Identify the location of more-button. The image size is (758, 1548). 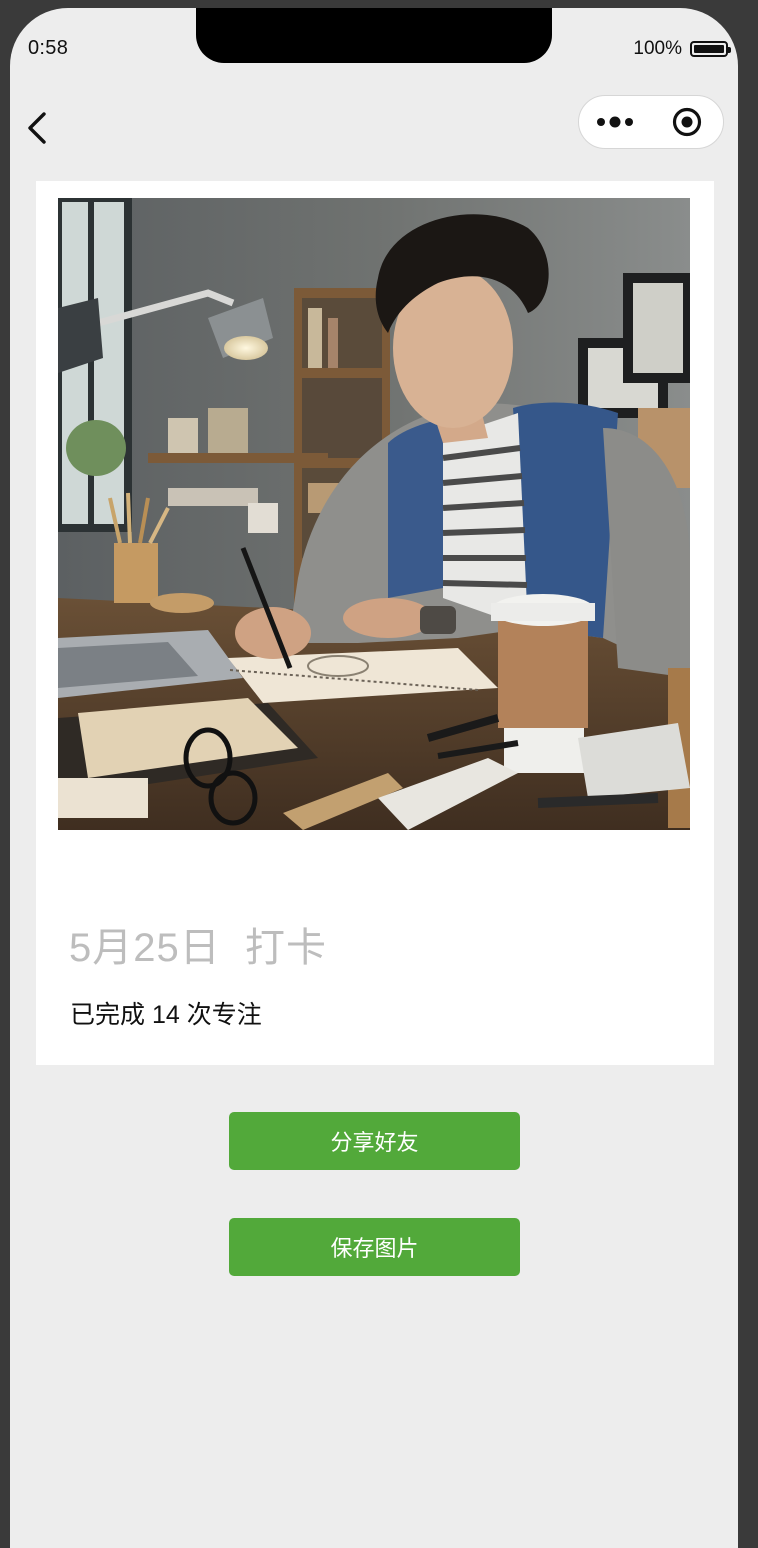
(615, 122).